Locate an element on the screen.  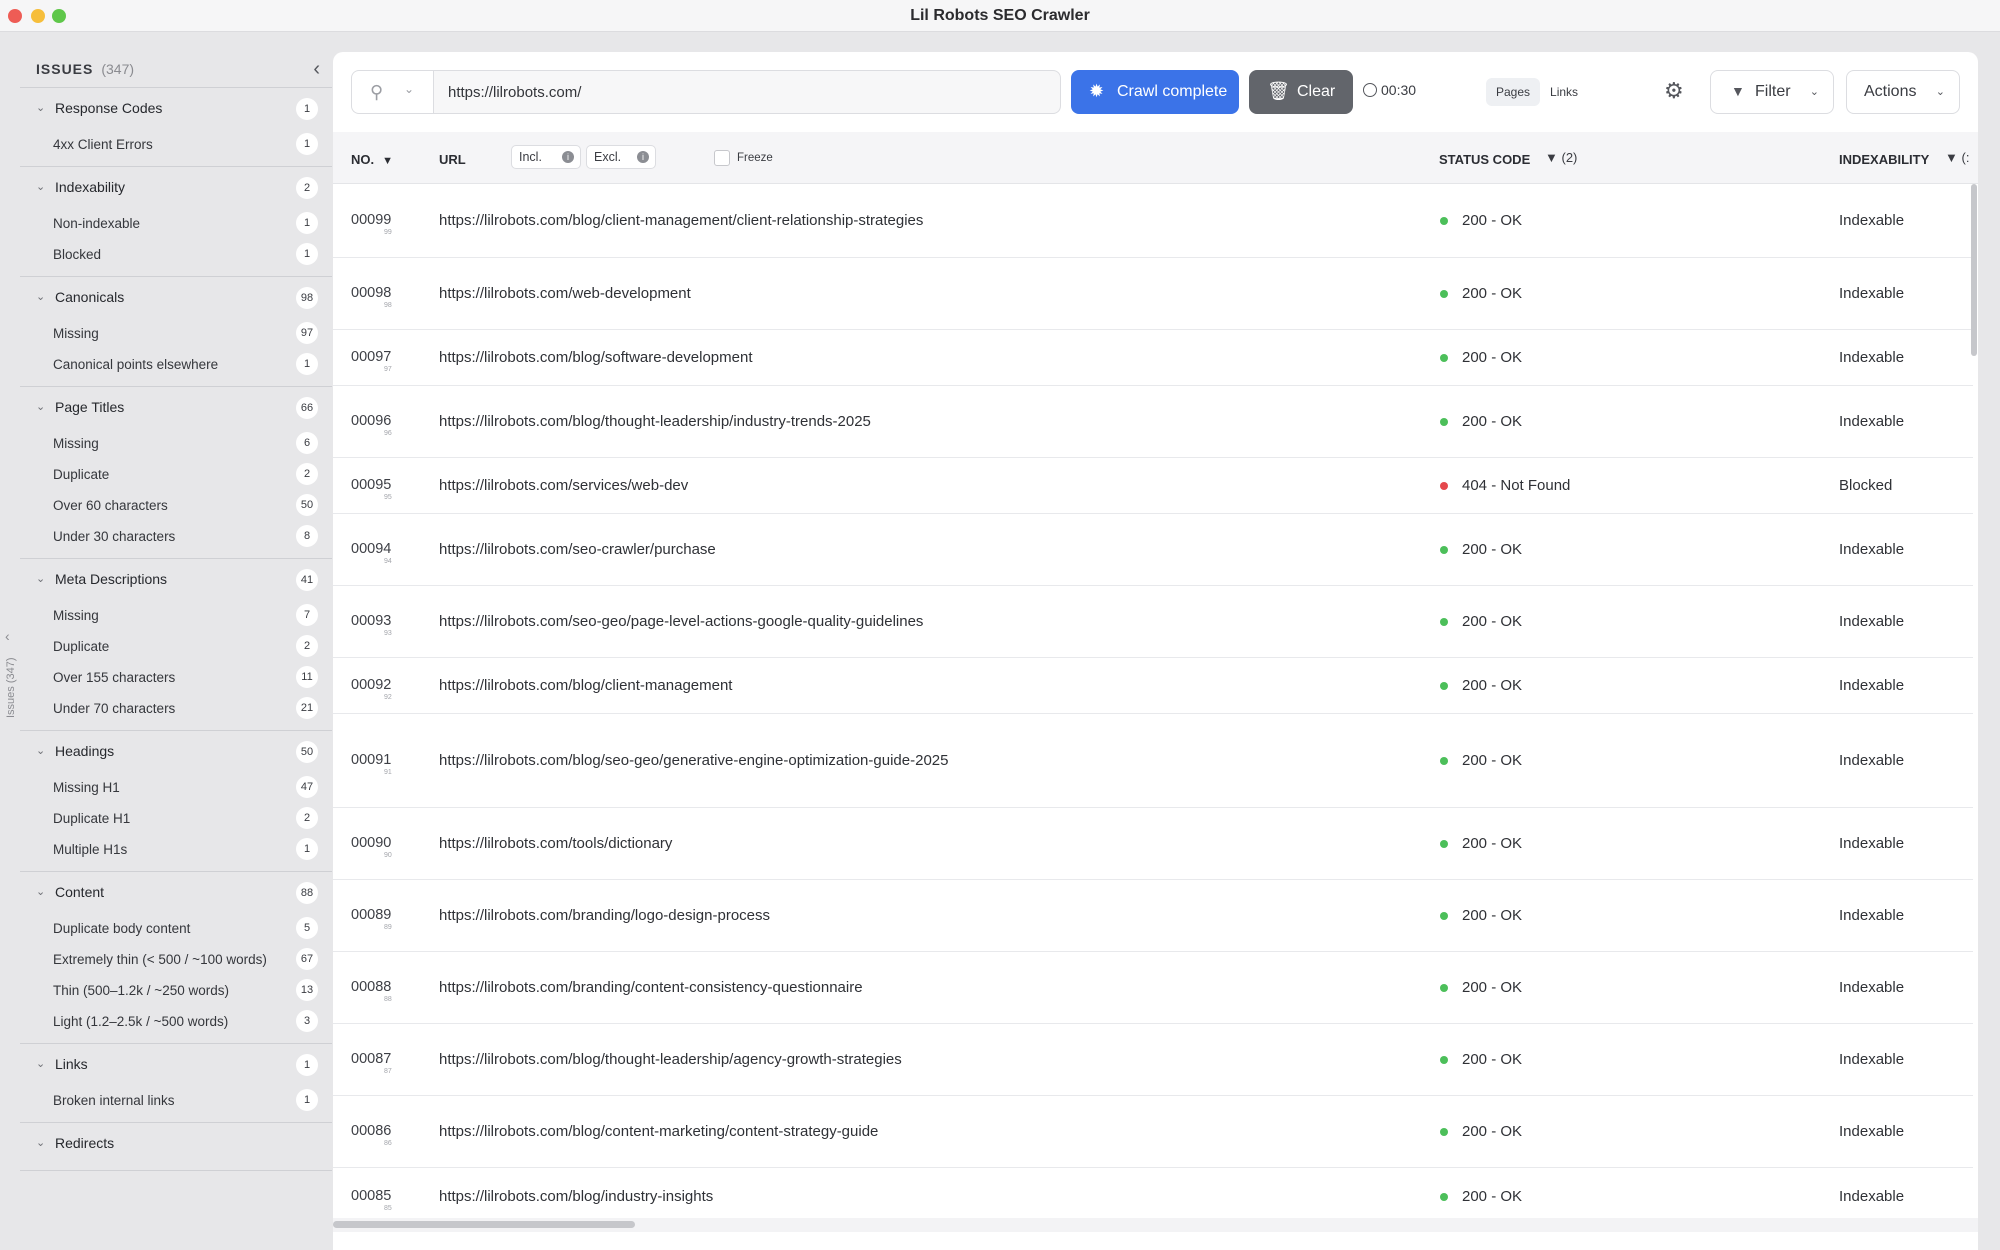
issue-group-header: ⌄ Headings 50 is located at coordinates (176, 751).